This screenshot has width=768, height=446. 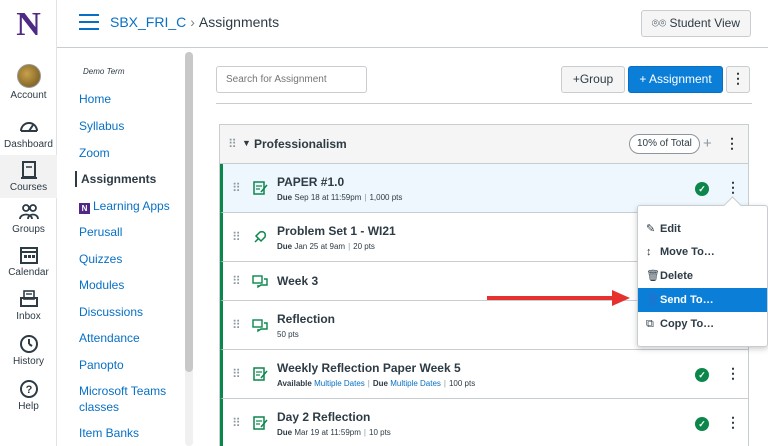 I want to click on assignment-title: Problem Set 1 - WI21, so click(x=336, y=231).